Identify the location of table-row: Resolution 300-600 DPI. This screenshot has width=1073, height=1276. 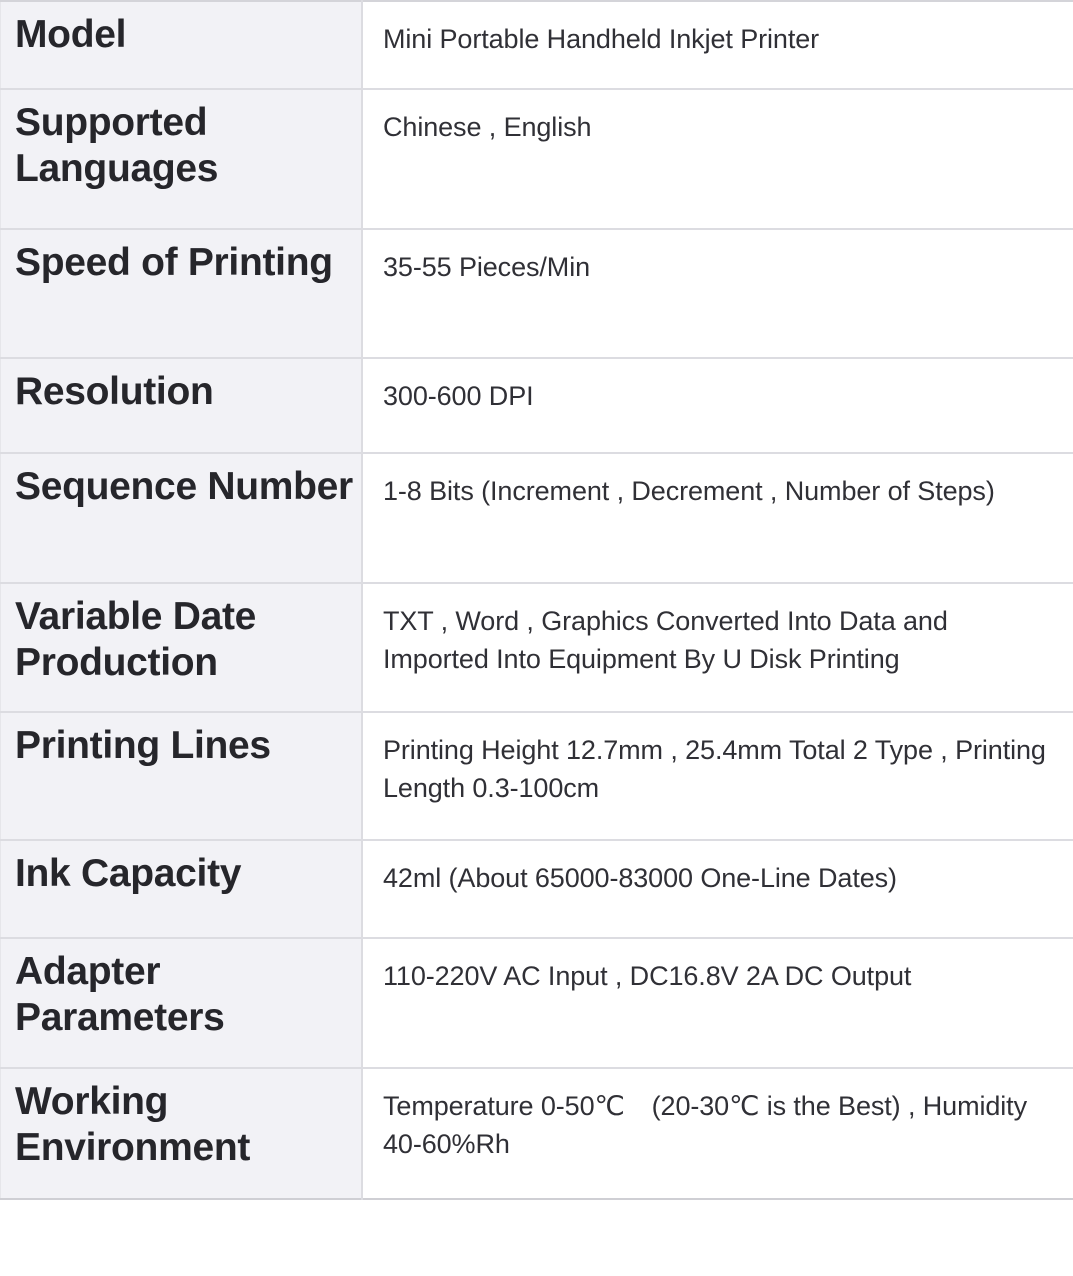
(536, 405).